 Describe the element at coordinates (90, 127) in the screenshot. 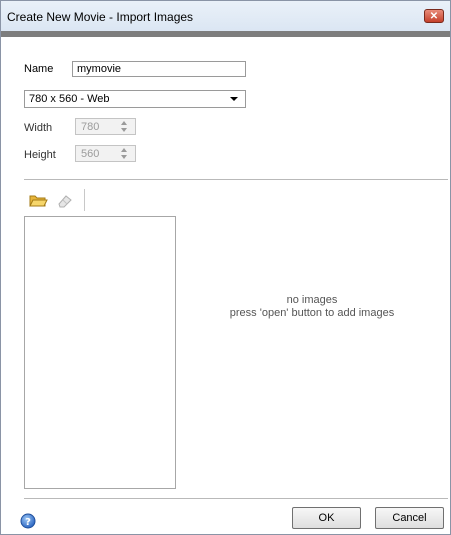

I see `width-value: 780` at that location.